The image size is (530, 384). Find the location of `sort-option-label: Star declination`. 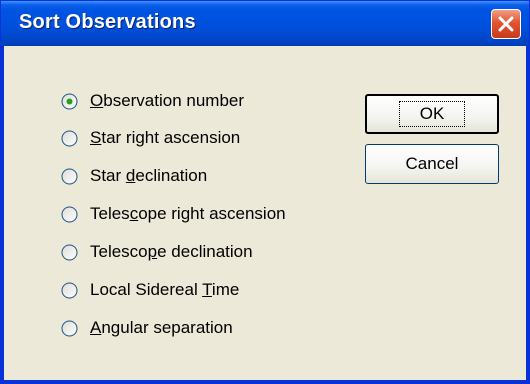

sort-option-label: Star declination is located at coordinates (149, 175).